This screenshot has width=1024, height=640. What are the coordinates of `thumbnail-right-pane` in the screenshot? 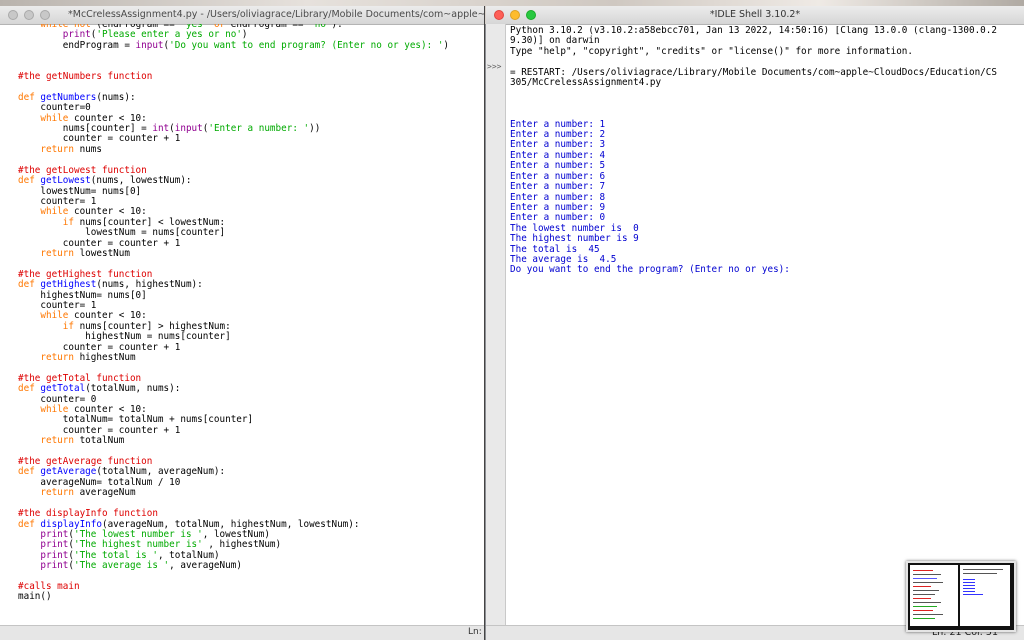 It's located at (985, 595).